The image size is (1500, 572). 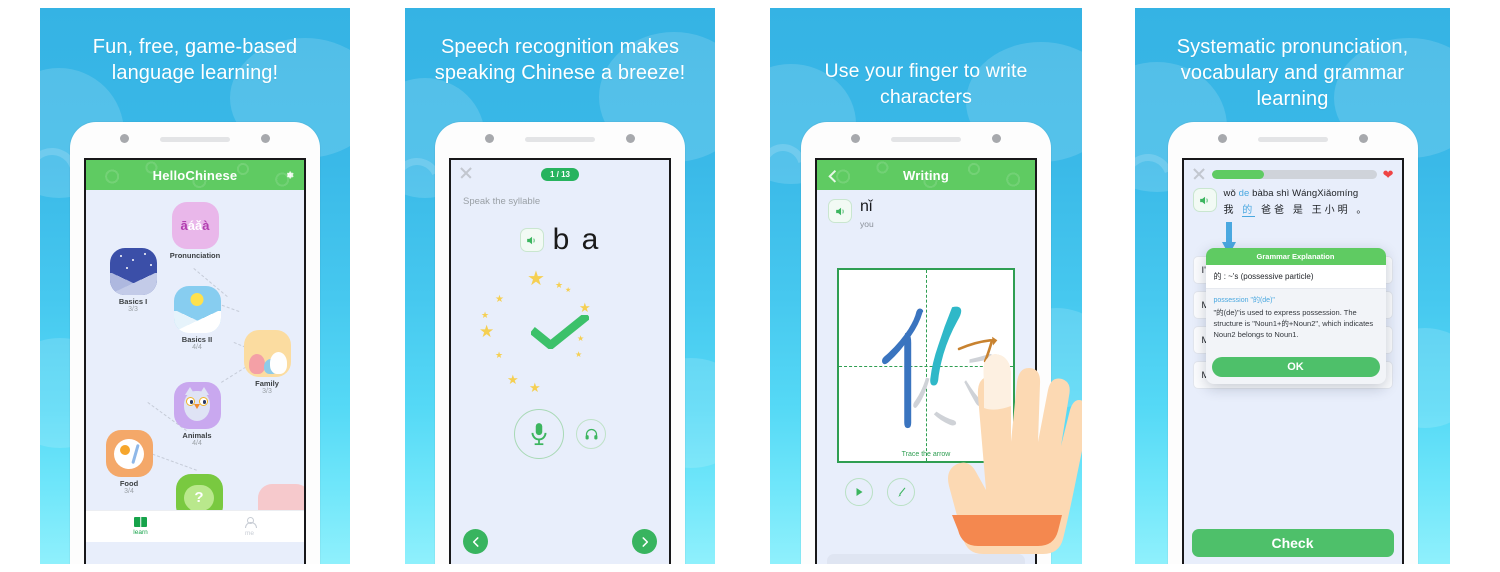 What do you see at coordinates (1238, 174) in the screenshot?
I see `progress-bar-fill` at bounding box center [1238, 174].